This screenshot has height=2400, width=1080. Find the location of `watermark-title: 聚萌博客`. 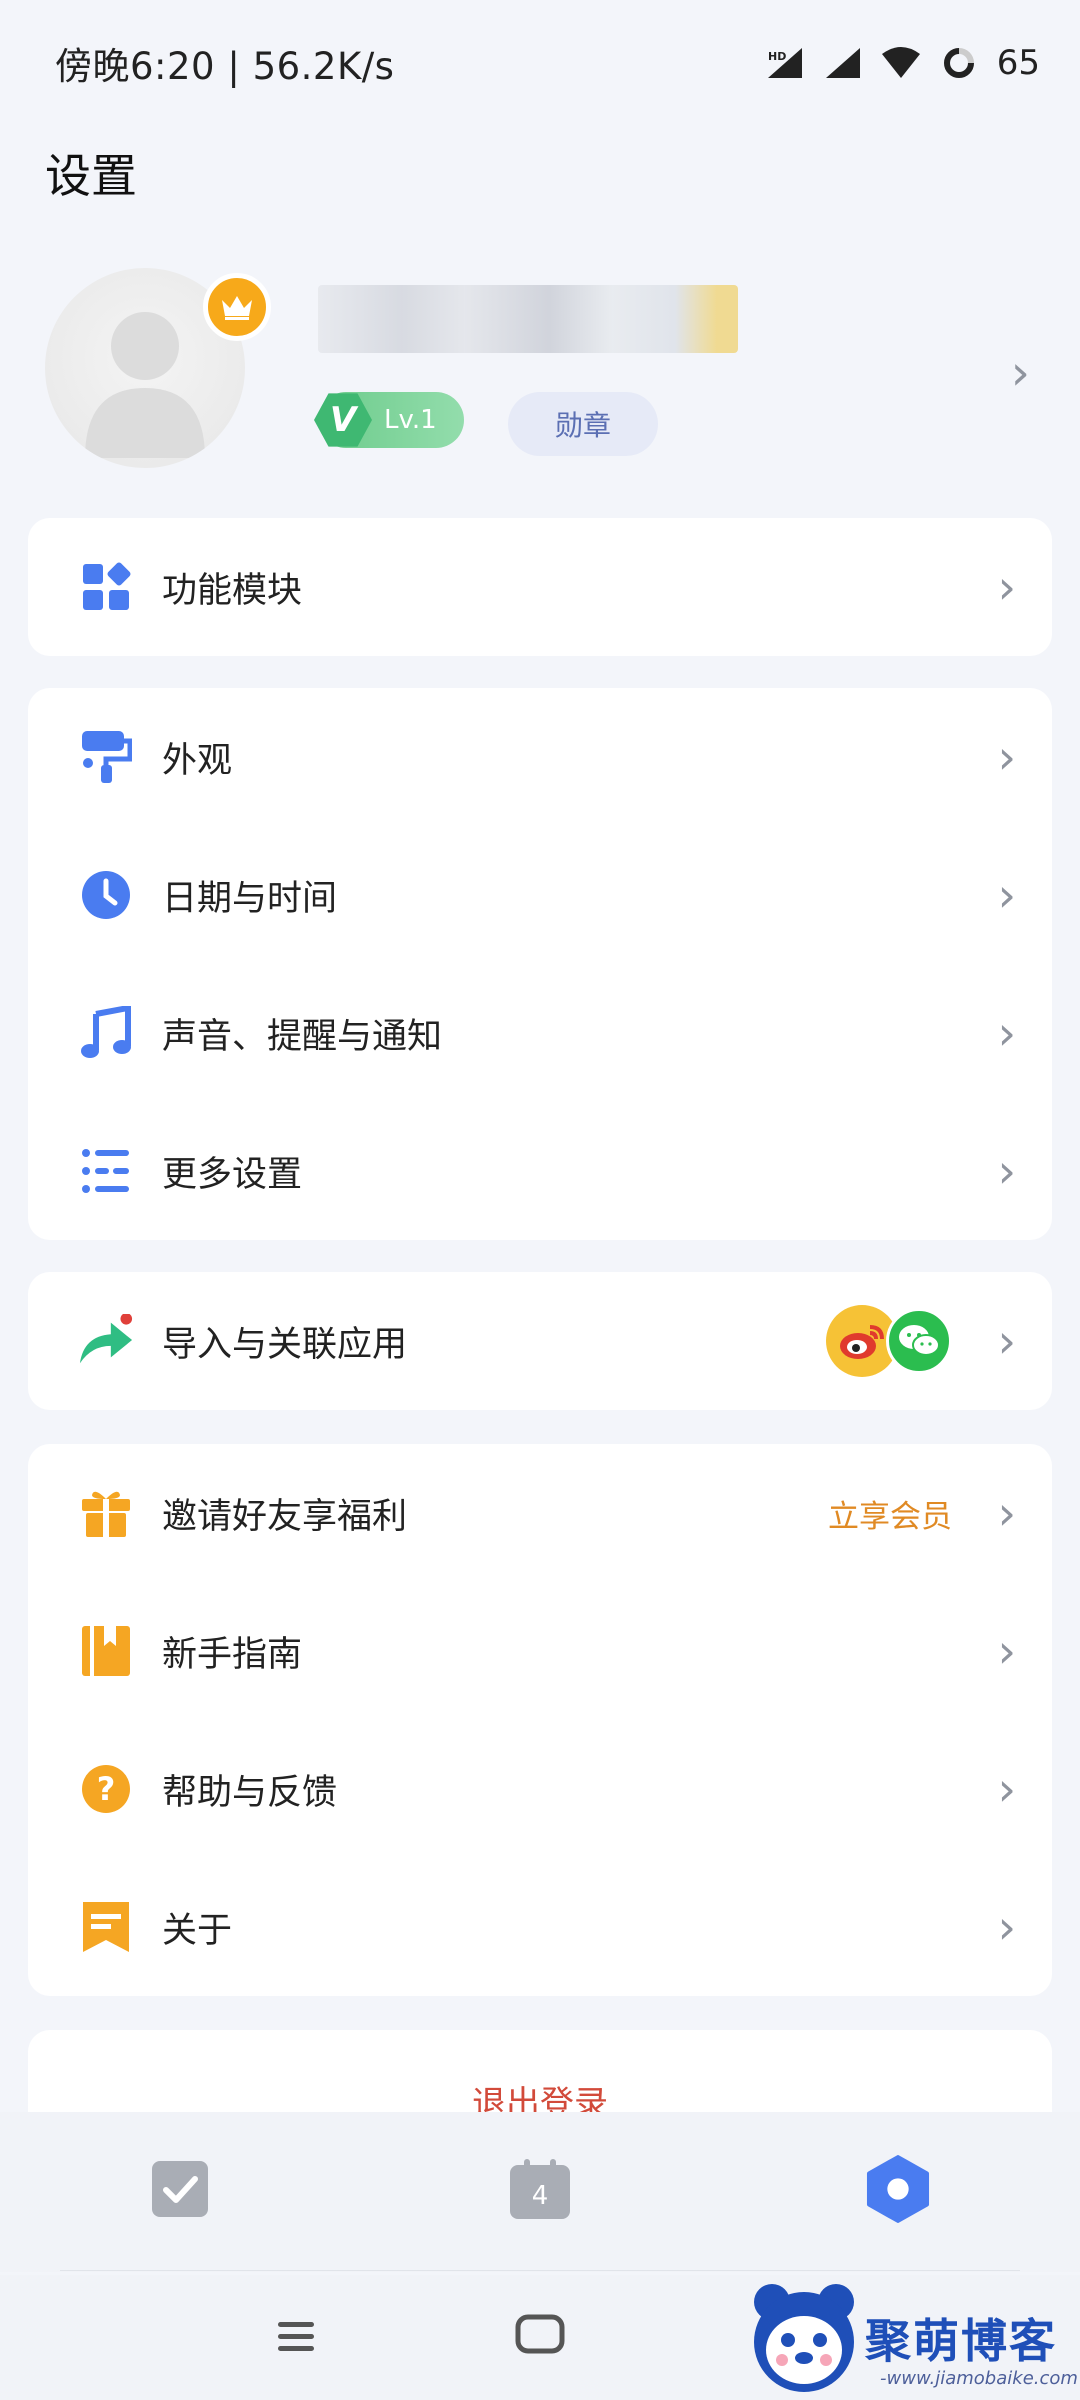

watermark-title: 聚萌博客 is located at coordinates (961, 2341).